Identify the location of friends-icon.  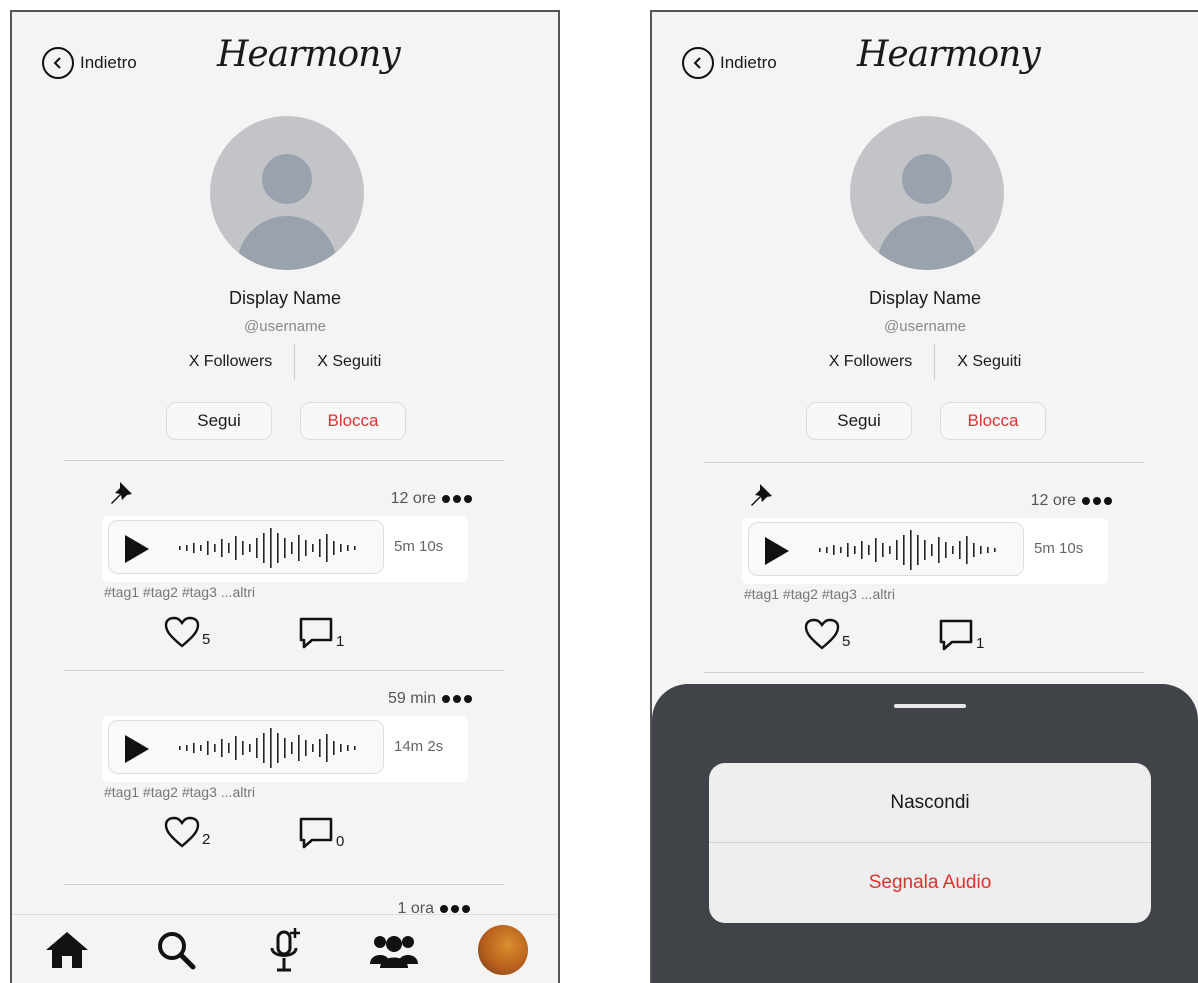
(394, 950).